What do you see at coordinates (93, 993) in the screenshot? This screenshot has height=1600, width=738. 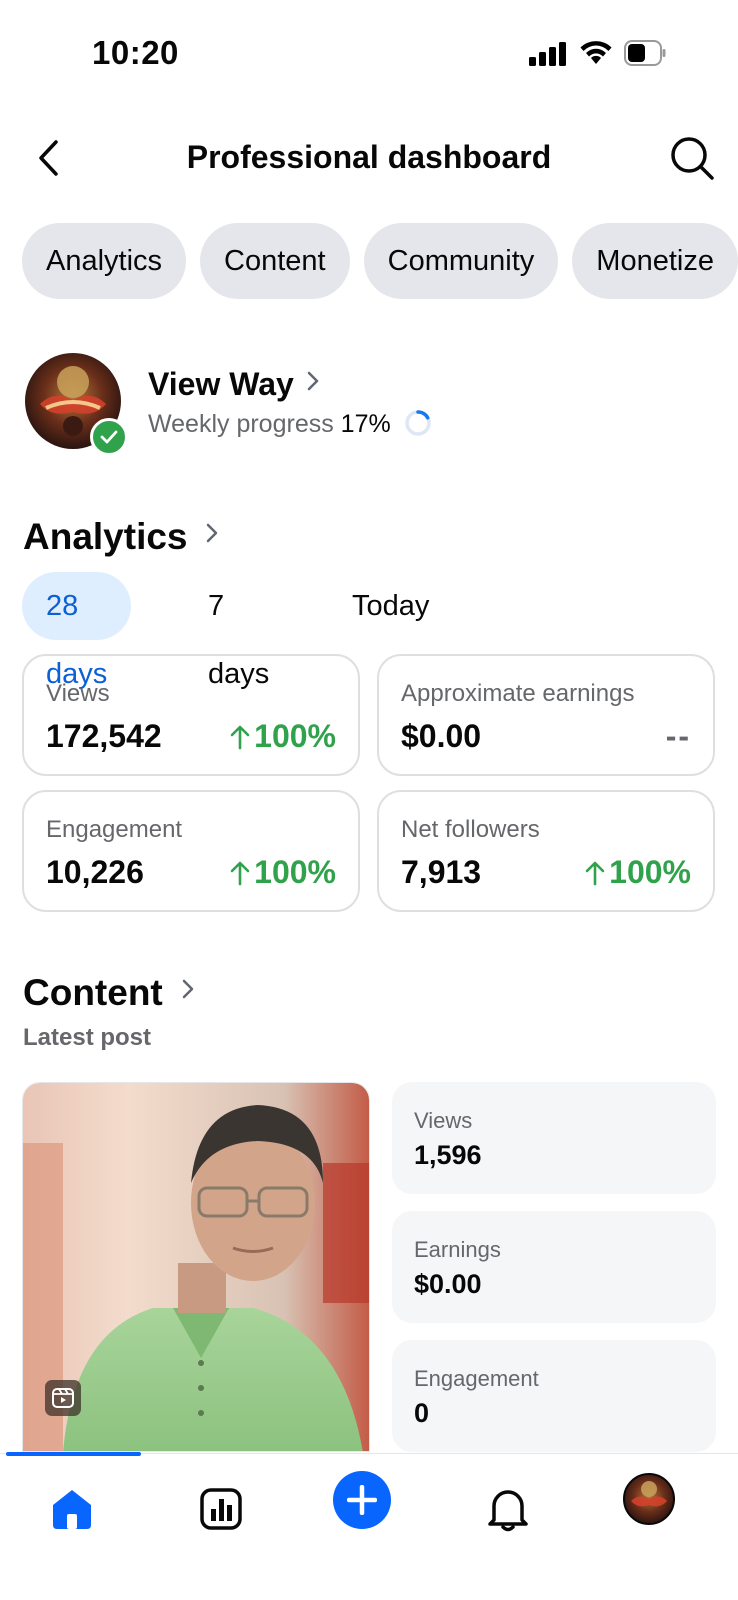 I see `content-section-title: Content` at bounding box center [93, 993].